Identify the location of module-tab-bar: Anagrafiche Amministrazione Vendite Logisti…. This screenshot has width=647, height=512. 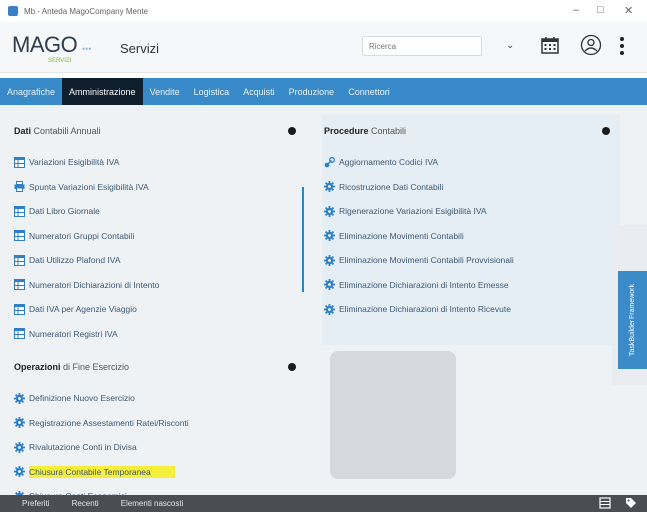
(323, 91).